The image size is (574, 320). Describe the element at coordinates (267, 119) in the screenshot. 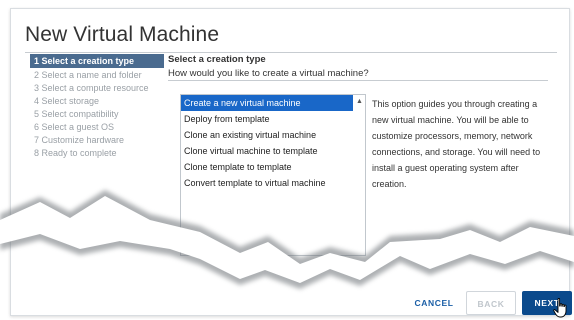

I see `option-deploy-from-template: Deploy from template` at that location.